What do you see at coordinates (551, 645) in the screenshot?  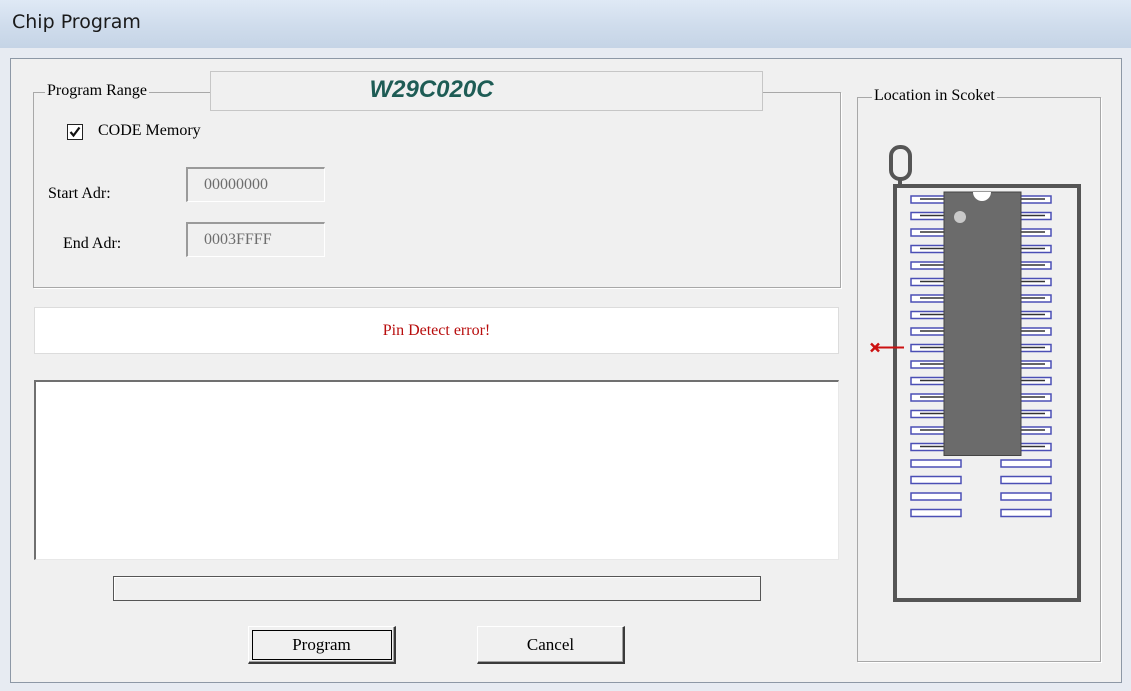 I see `cancel-button: Cancel` at bounding box center [551, 645].